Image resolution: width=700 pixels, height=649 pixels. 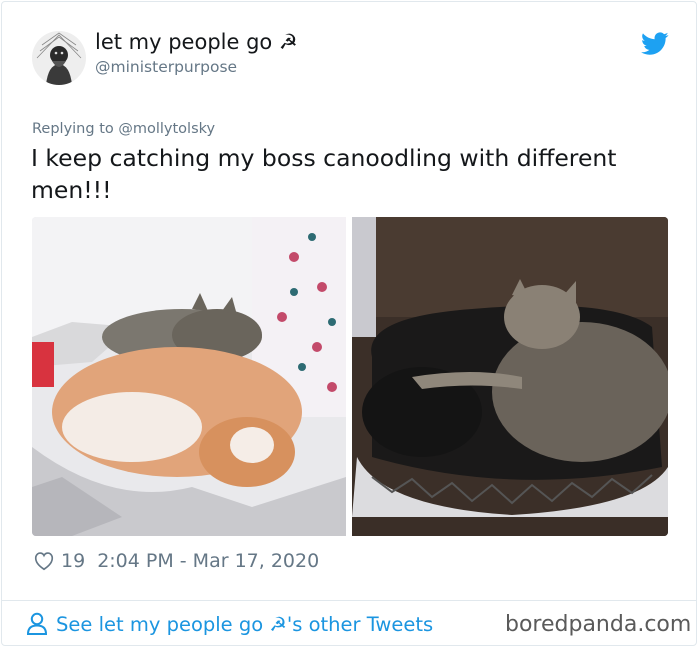 I want to click on replying-to-link: @mollytolsky, so click(x=166, y=129).